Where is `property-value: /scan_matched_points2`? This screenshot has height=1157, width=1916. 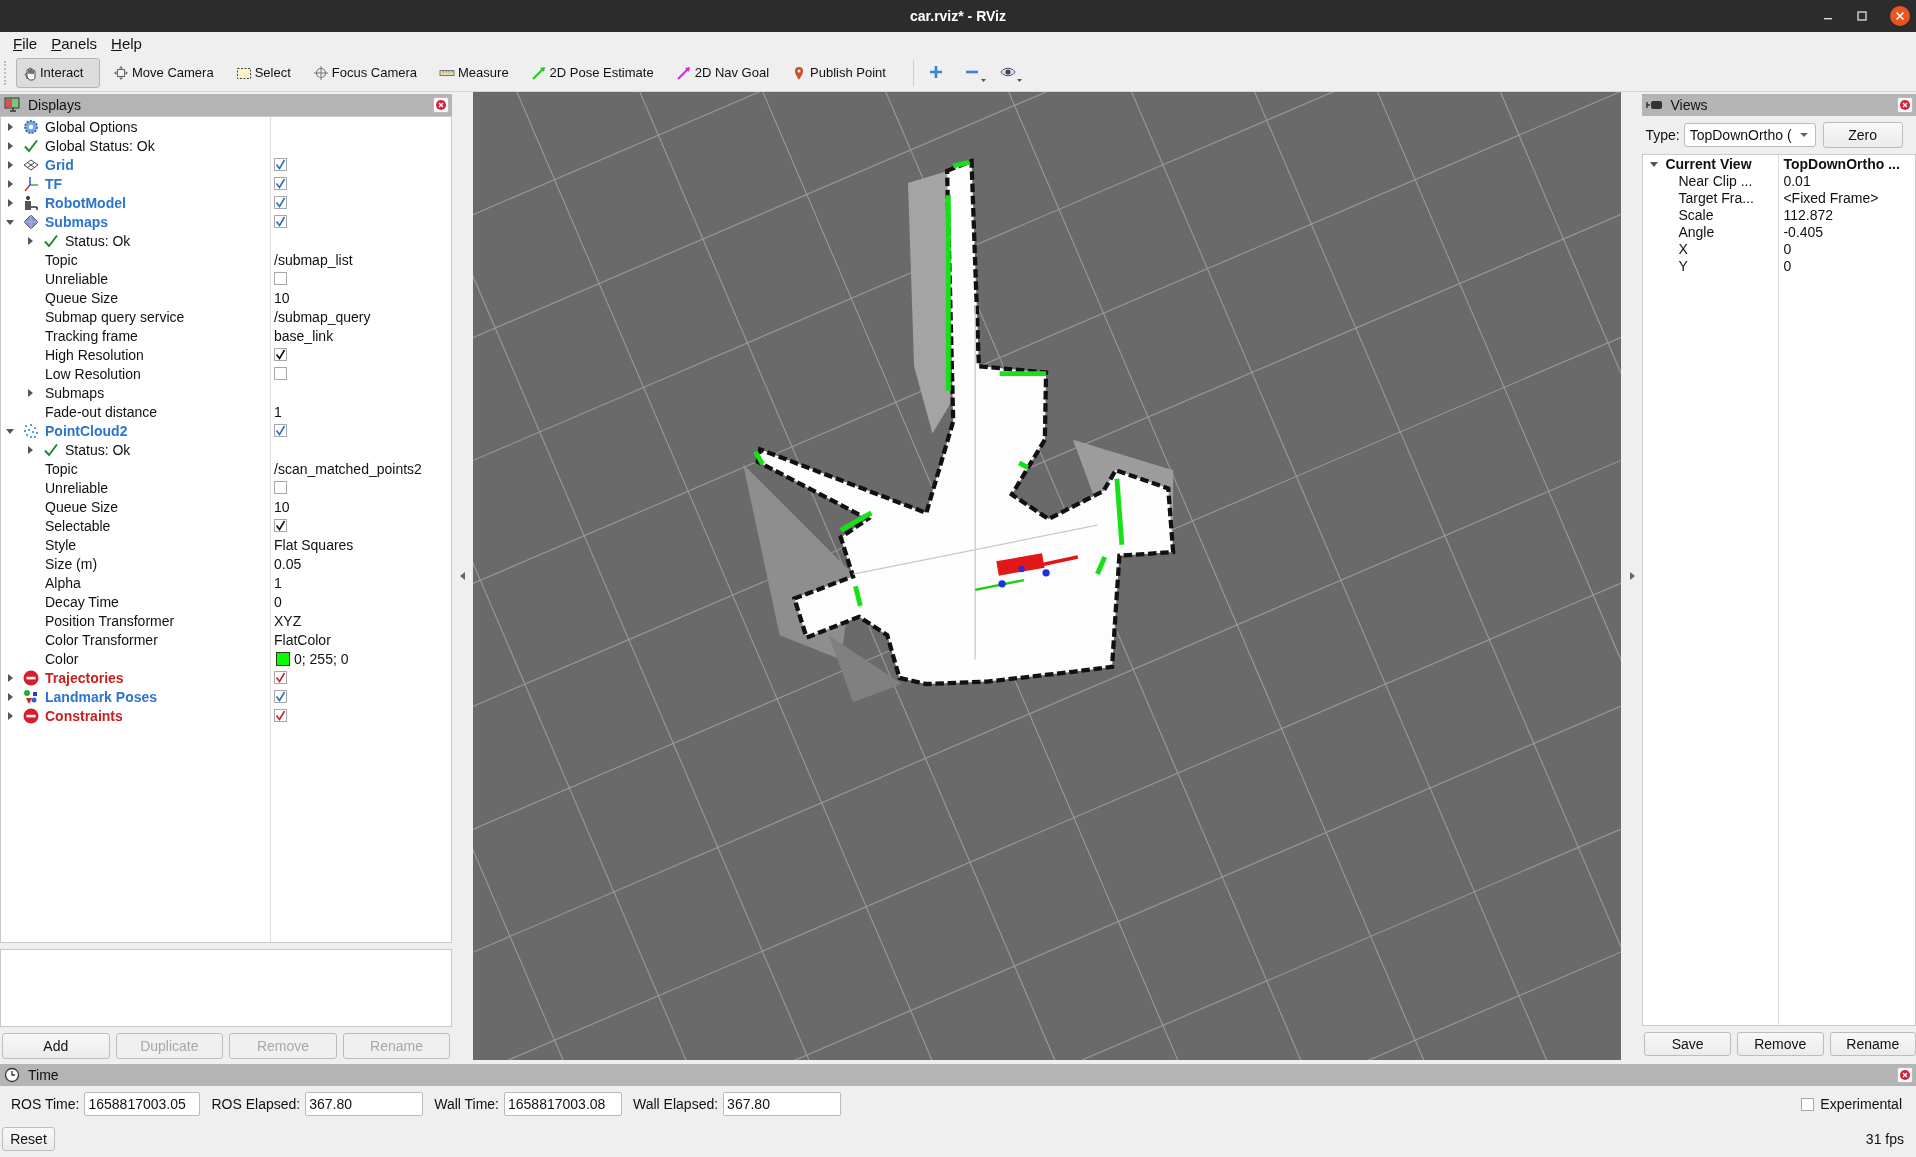 property-value: /scan_matched_points2 is located at coordinates (348, 468).